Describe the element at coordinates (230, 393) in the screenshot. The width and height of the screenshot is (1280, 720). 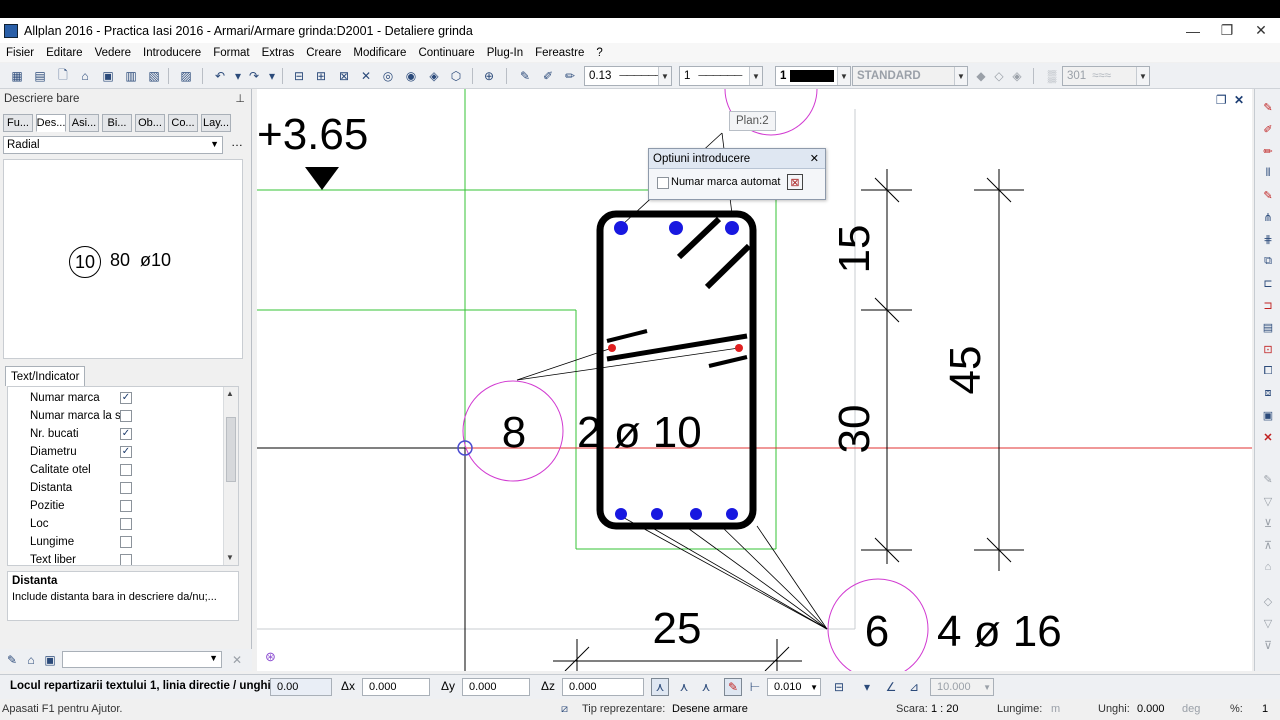
I see `scroll-up-icon: ▲` at that location.